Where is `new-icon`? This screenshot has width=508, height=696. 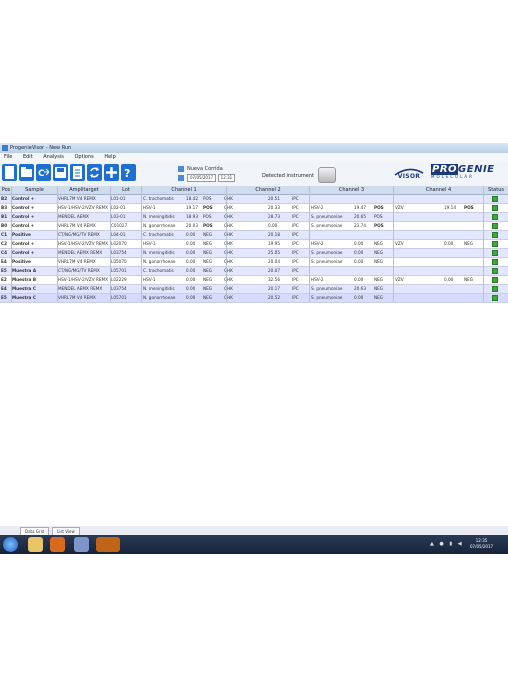
new-icon is located at coordinates (9, 172).